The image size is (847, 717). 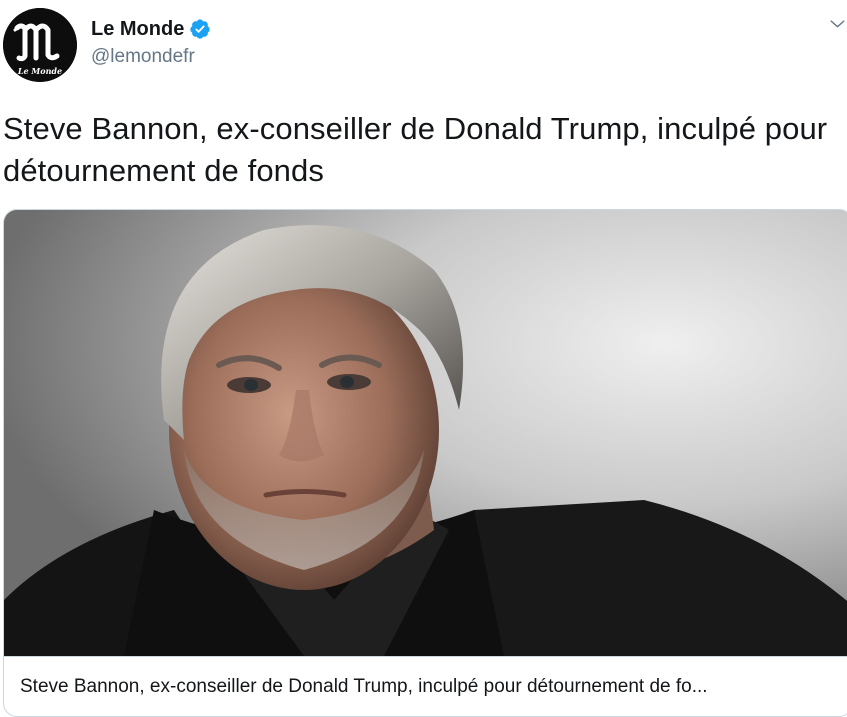 I want to click on le-monde-logo-icon: Le Monde, so click(x=40, y=45).